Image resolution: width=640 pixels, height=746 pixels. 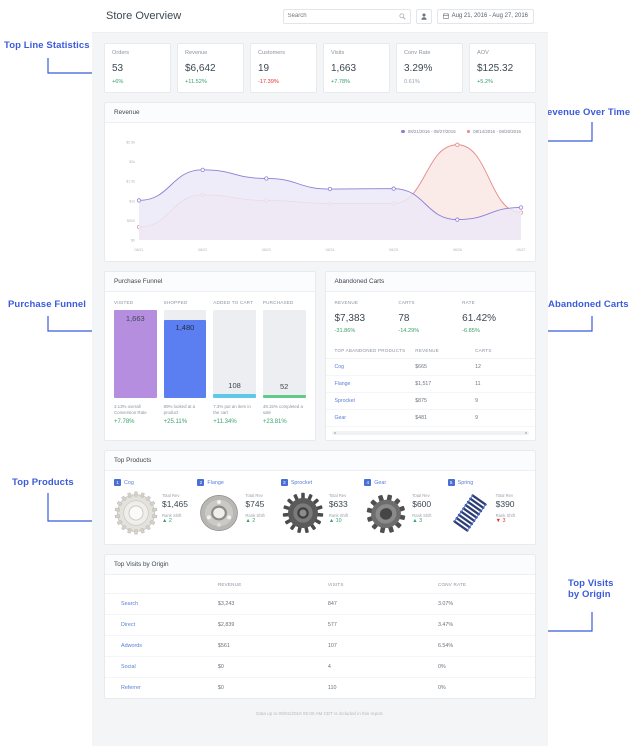 What do you see at coordinates (466, 483) in the screenshot?
I see `product-name-link: Spring` at bounding box center [466, 483].